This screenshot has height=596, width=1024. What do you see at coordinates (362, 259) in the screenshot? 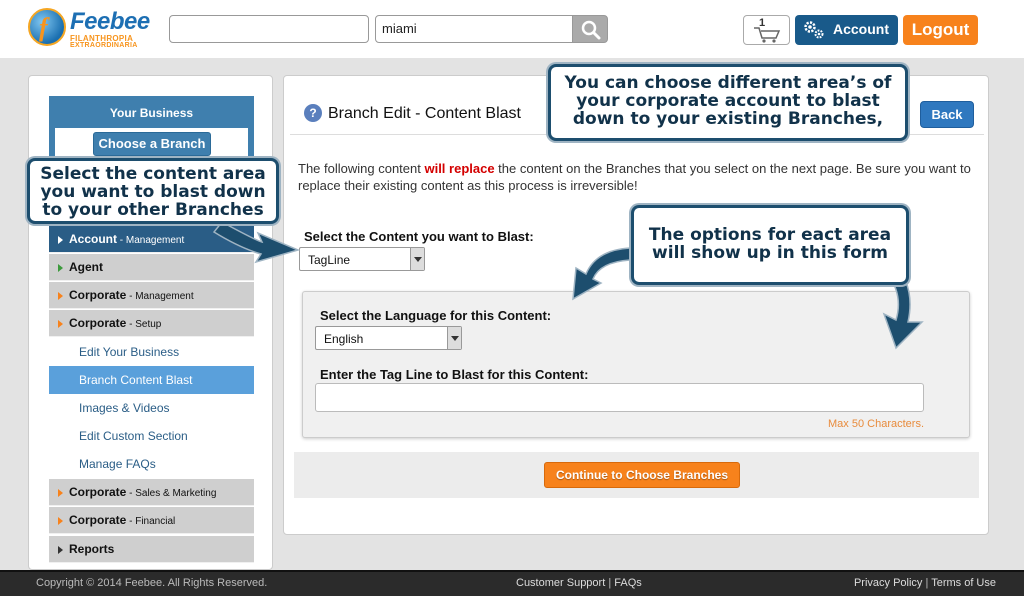
I see `blast-content-select: TagLine` at bounding box center [362, 259].